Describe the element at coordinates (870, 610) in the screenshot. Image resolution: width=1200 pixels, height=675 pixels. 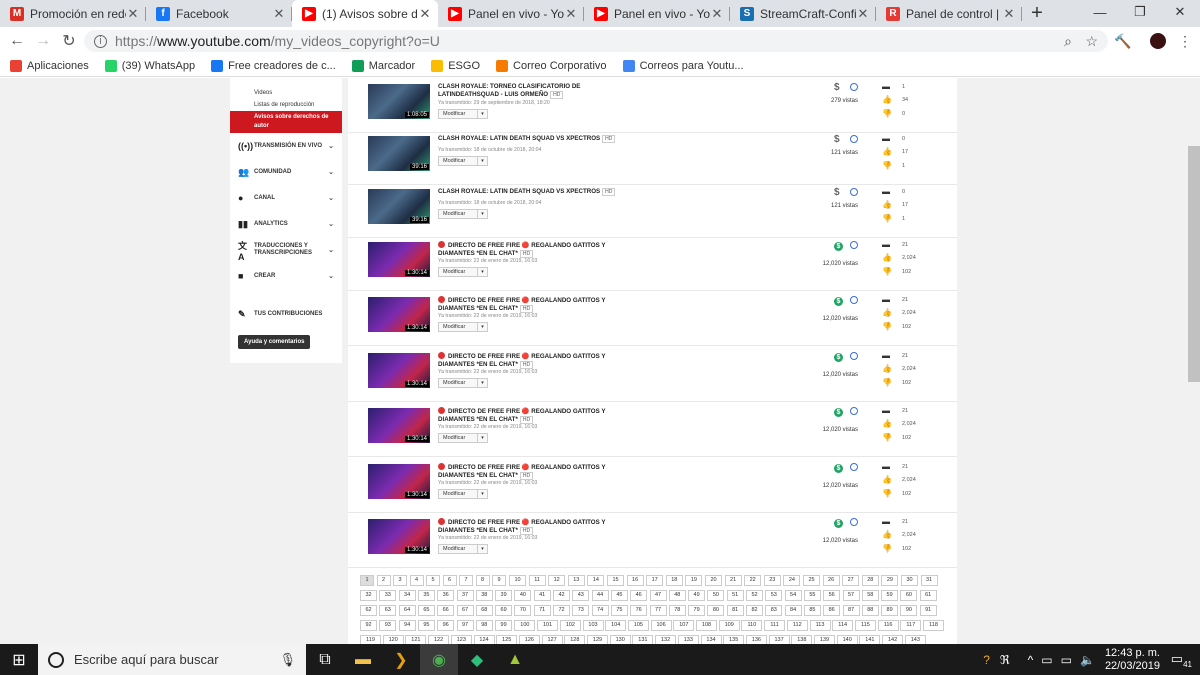
I see `page-88-button: 88` at that location.